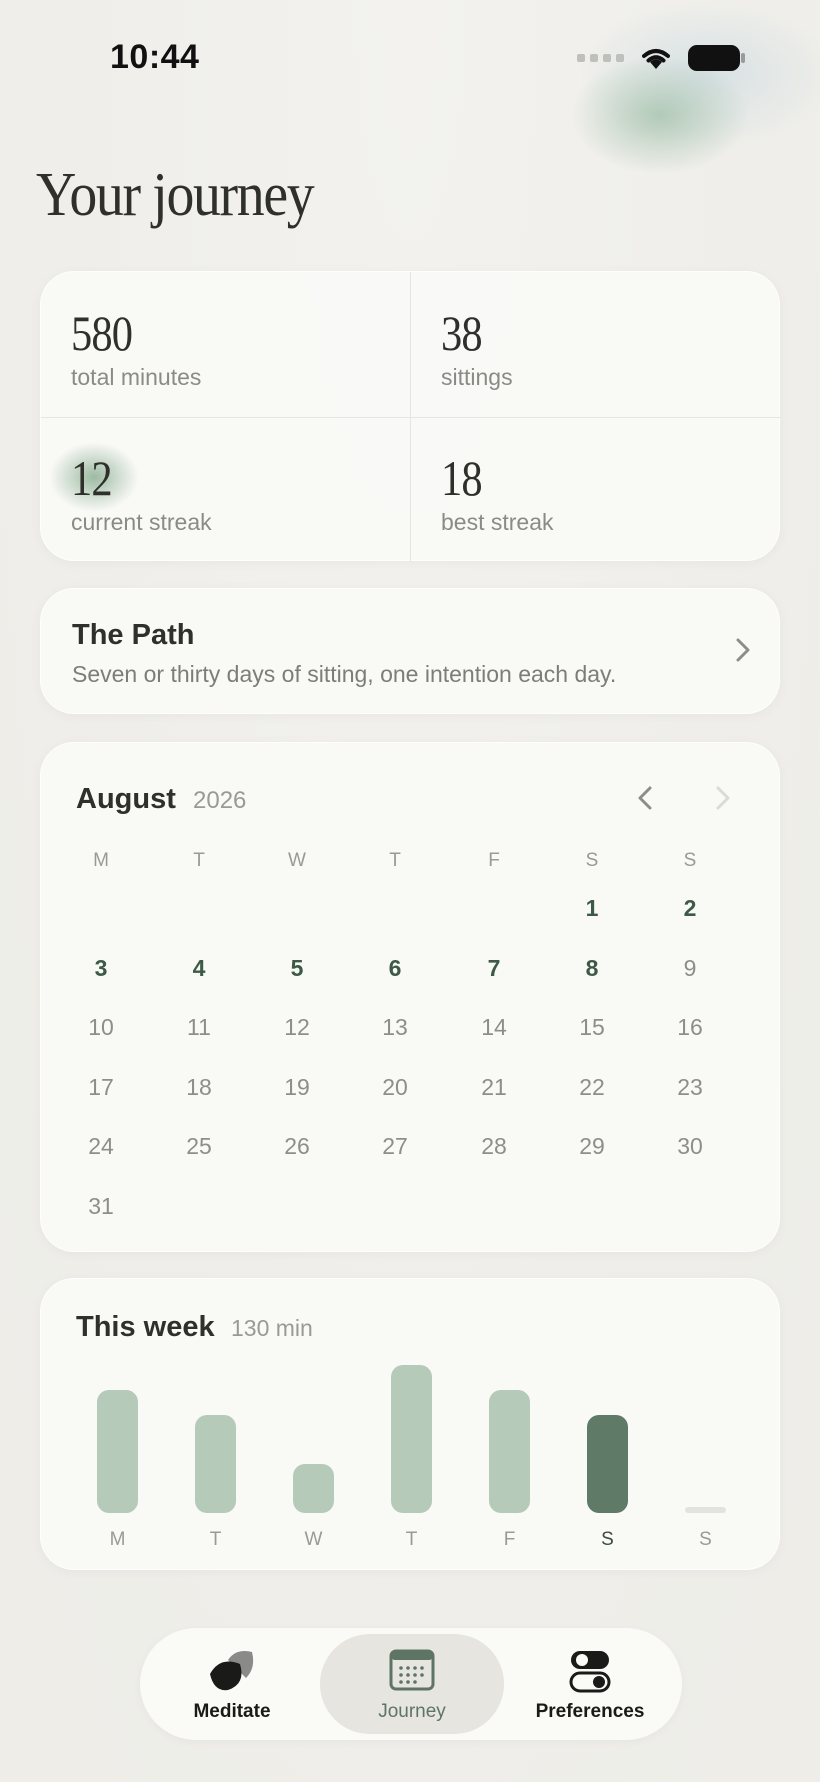 Image resolution: width=820 pixels, height=1782 pixels. I want to click on next-month-button, so click(722, 798).